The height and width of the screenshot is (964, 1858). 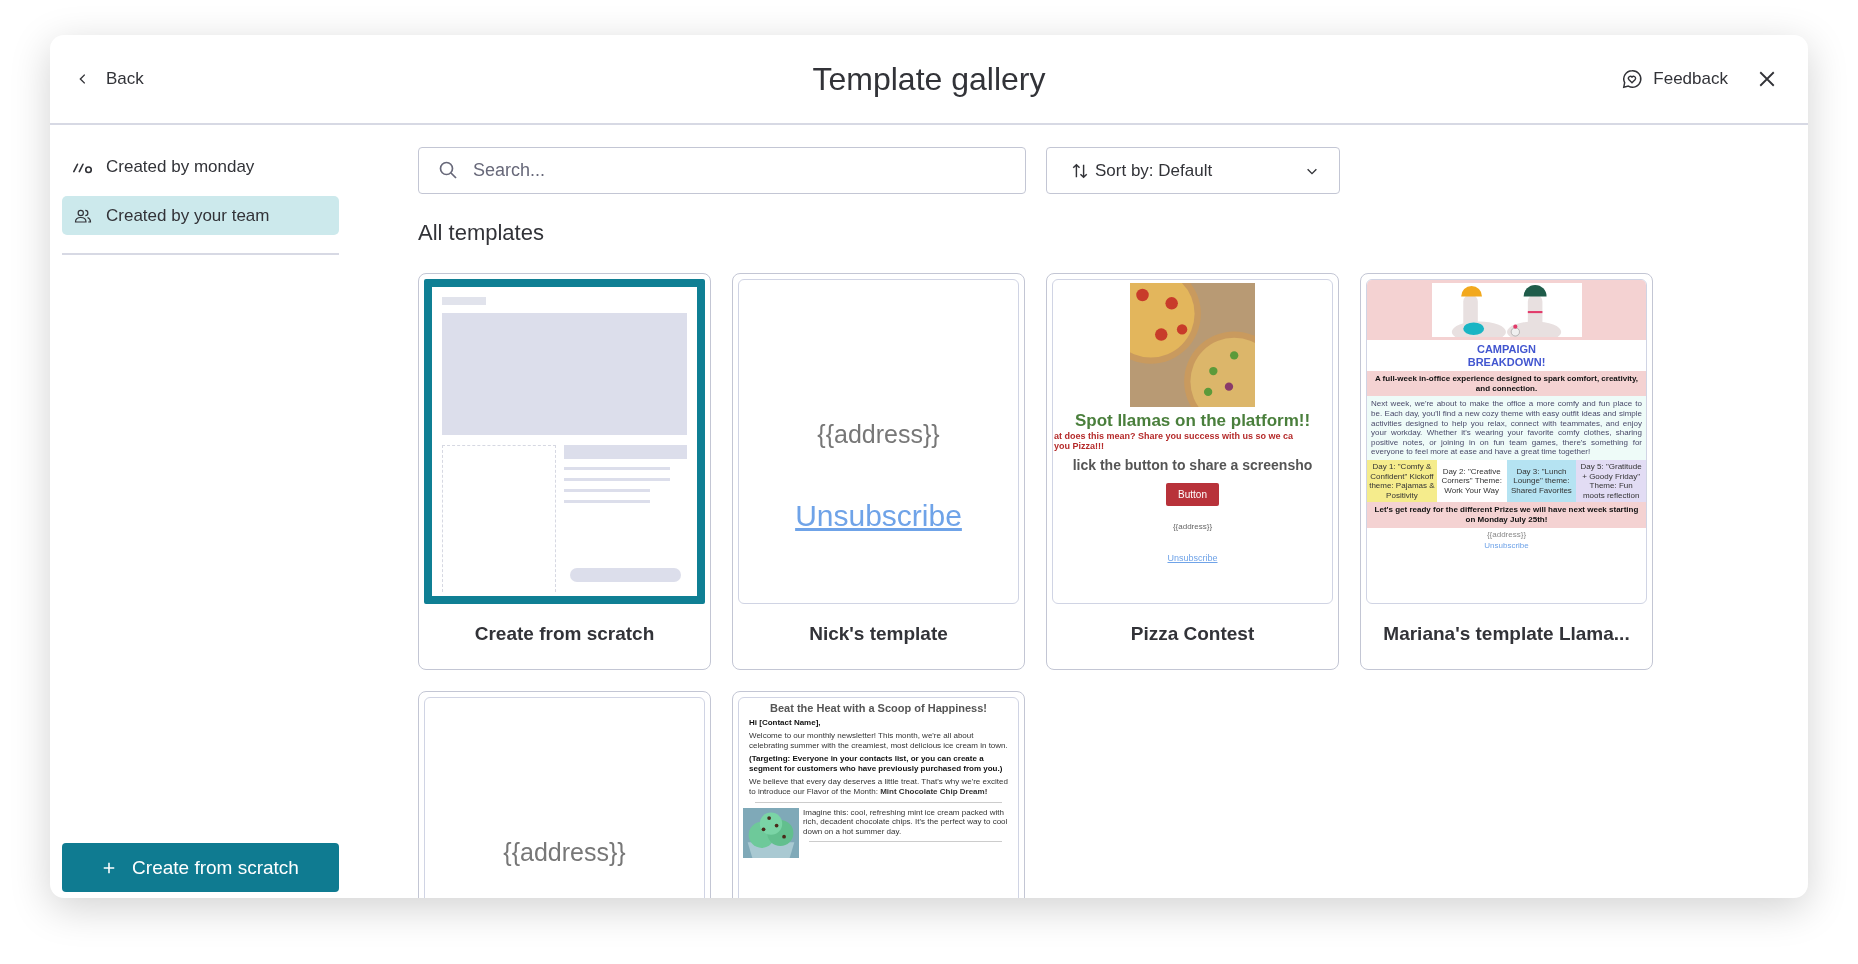 I want to click on template-card: {{address}}, so click(x=564, y=794).